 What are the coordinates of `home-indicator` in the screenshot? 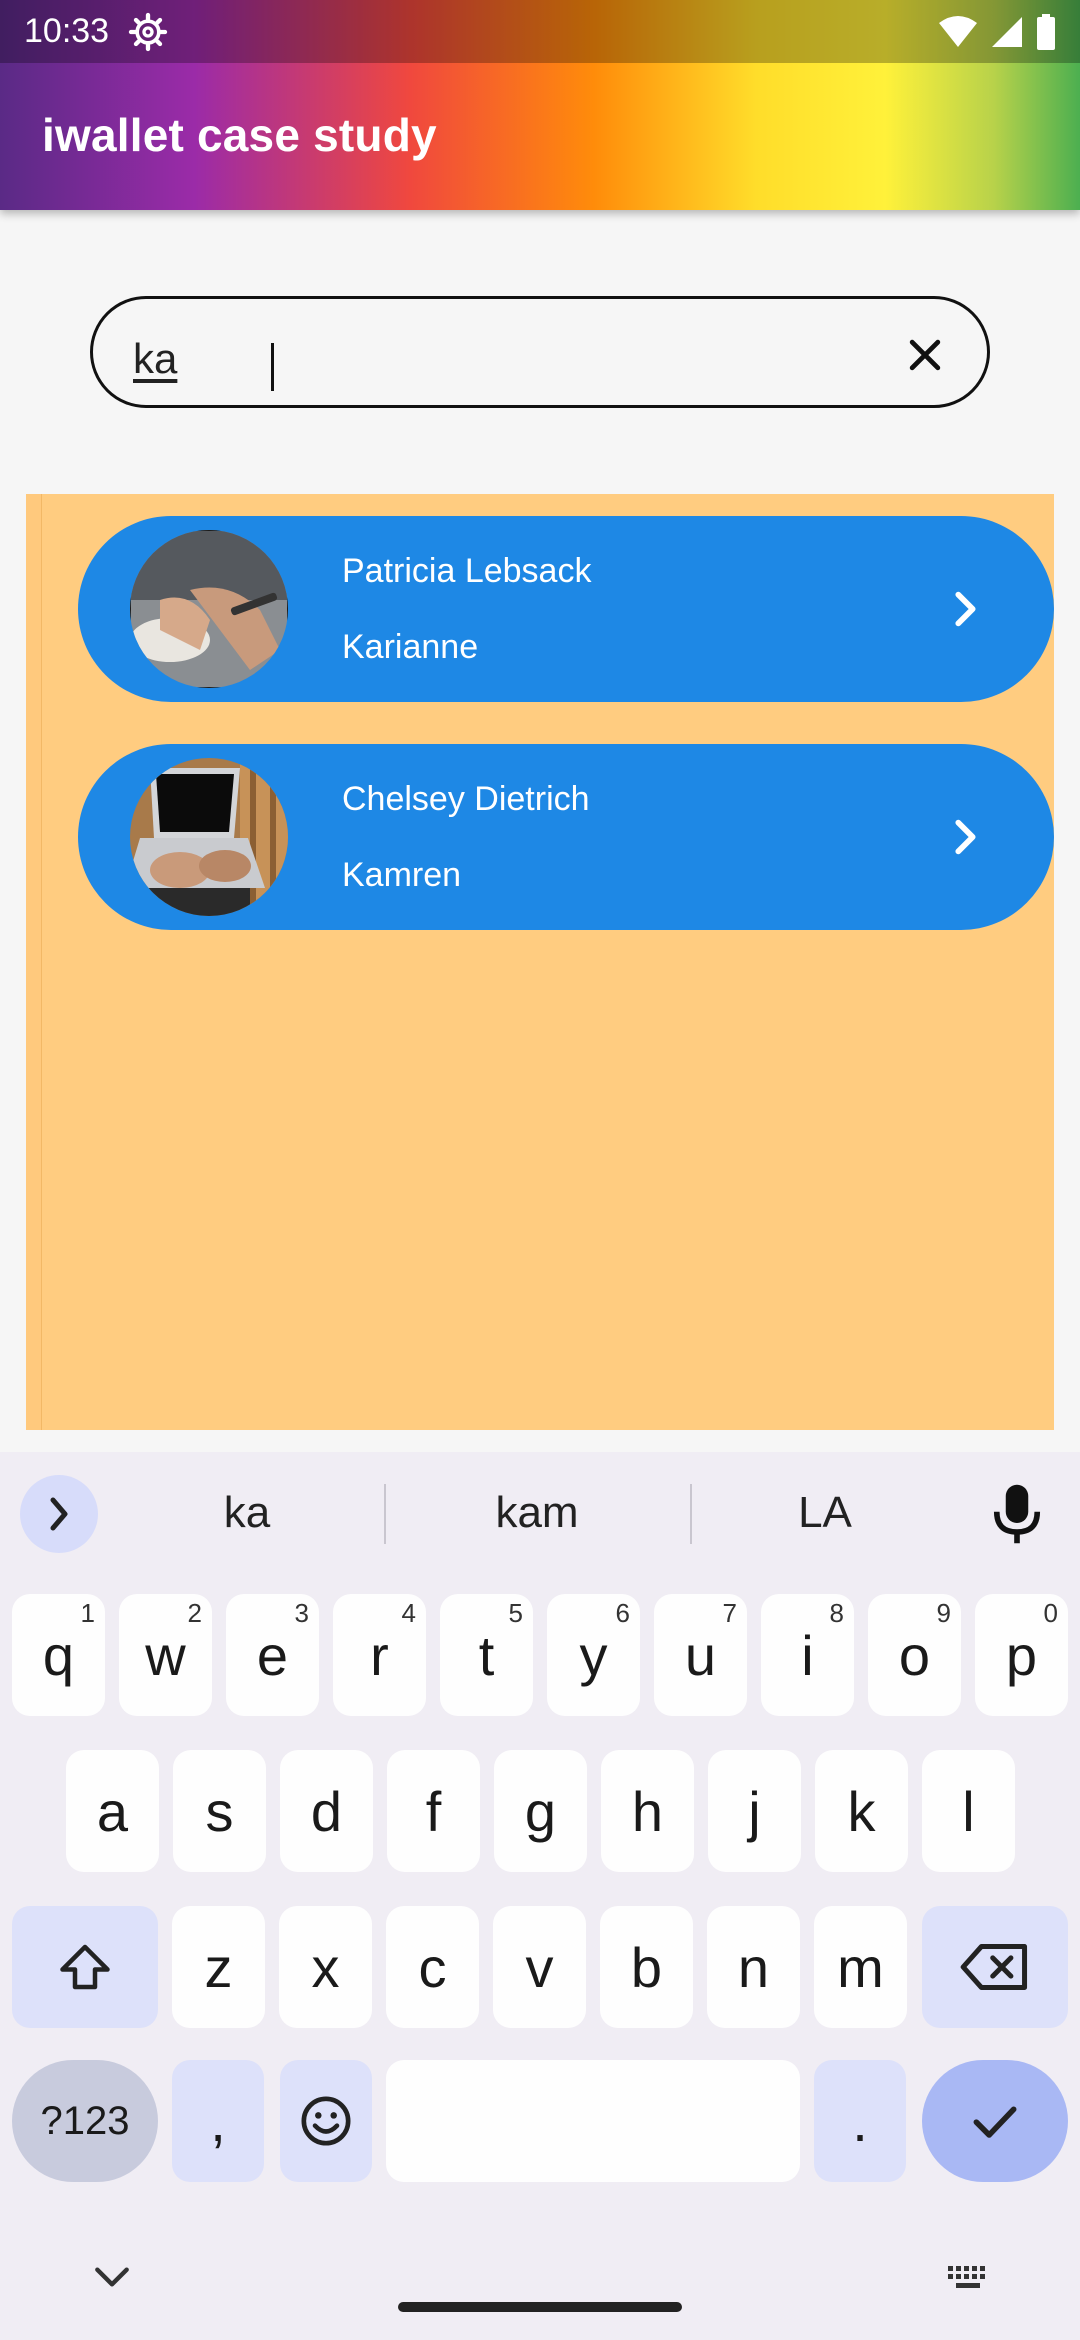 It's located at (540, 2307).